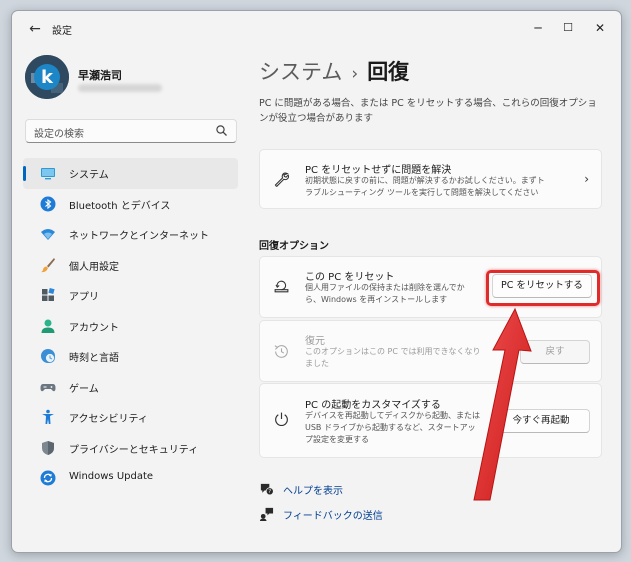 The height and width of the screenshot is (562, 631). What do you see at coordinates (282, 179) in the screenshot?
I see `wrench-icon` at bounding box center [282, 179].